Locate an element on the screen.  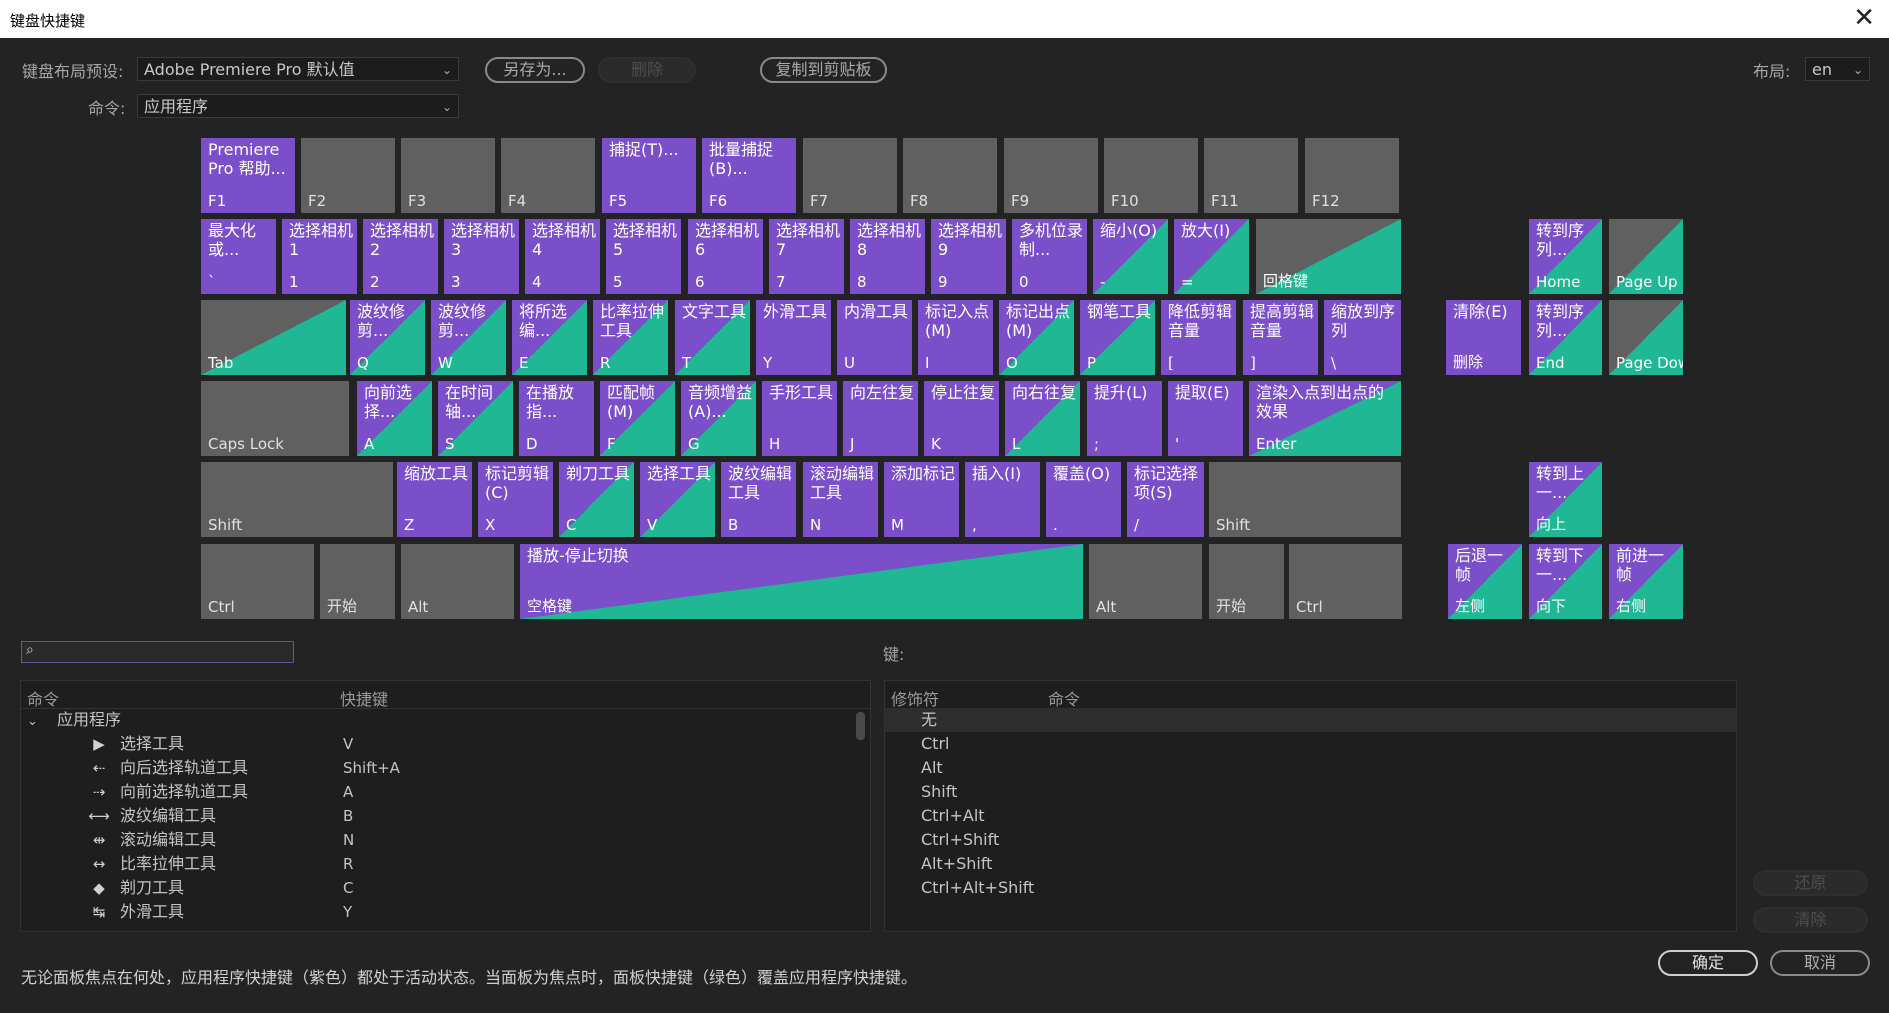
key-end: 转到序列... End is located at coordinates (1565, 337).